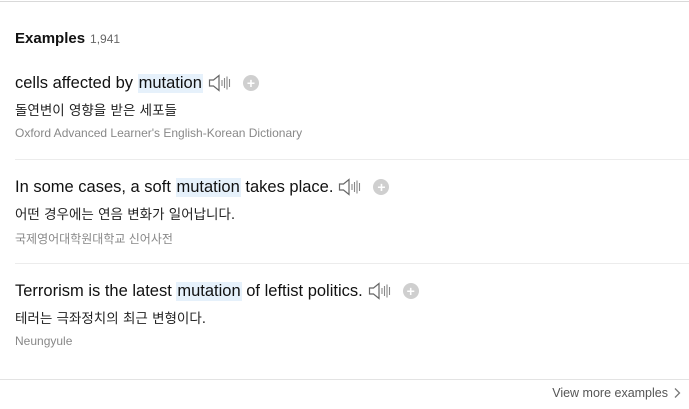  What do you see at coordinates (95, 186) in the screenshot?
I see `sentence-text: In some cases, a soft` at bounding box center [95, 186].